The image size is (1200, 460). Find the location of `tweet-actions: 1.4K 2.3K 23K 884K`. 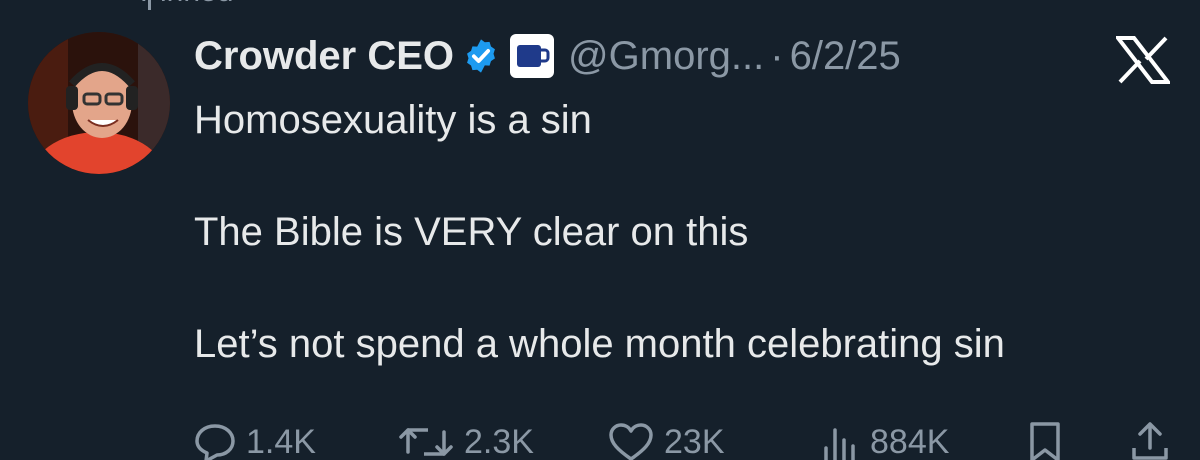

tweet-actions: 1.4K 2.3K 23K 884K is located at coordinates (689, 437).